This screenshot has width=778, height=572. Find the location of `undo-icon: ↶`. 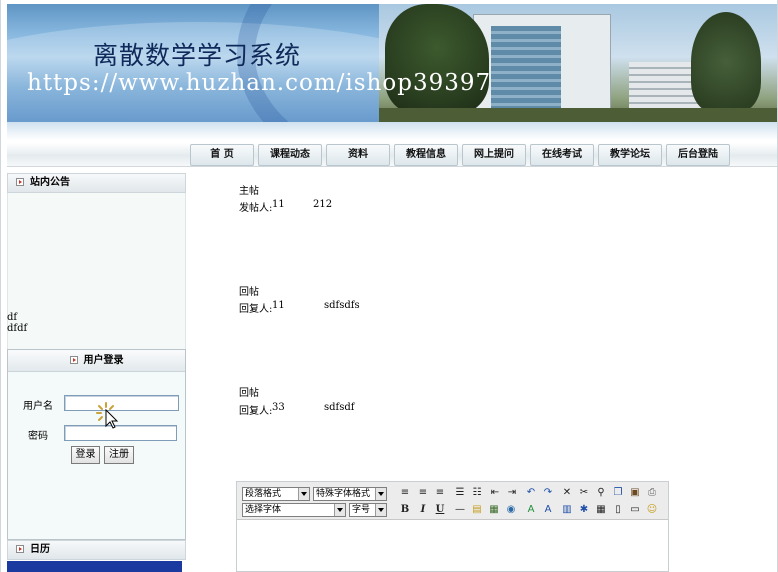

undo-icon: ↶ is located at coordinates (531, 492).